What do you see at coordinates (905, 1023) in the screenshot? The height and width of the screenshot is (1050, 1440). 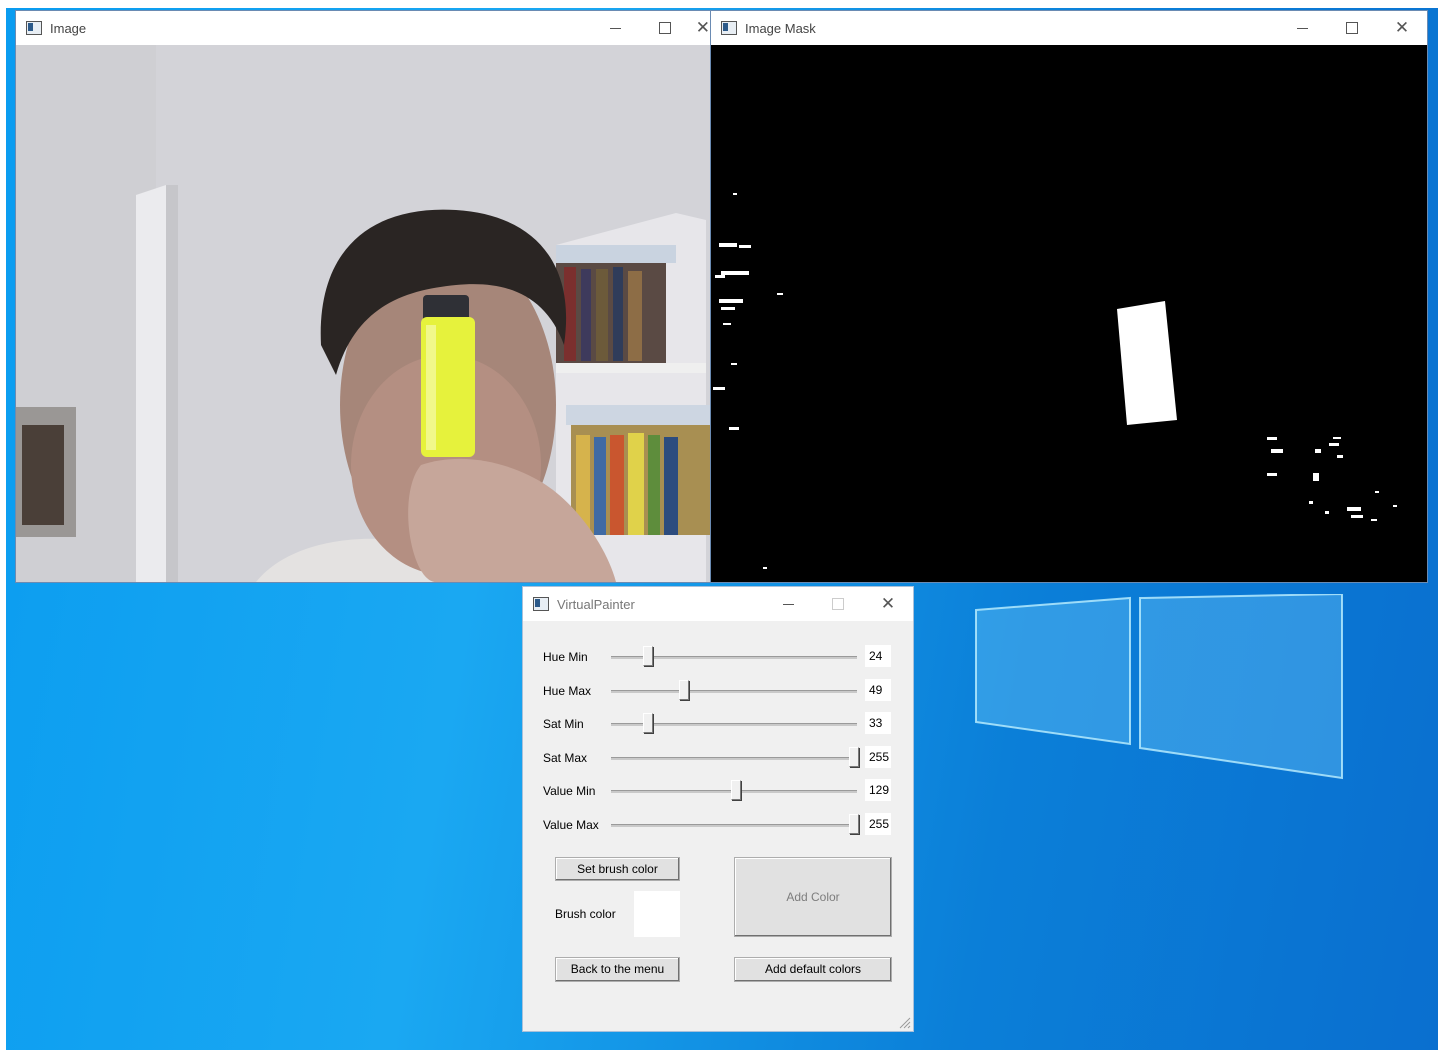 I see `resize-grip-icon` at bounding box center [905, 1023].